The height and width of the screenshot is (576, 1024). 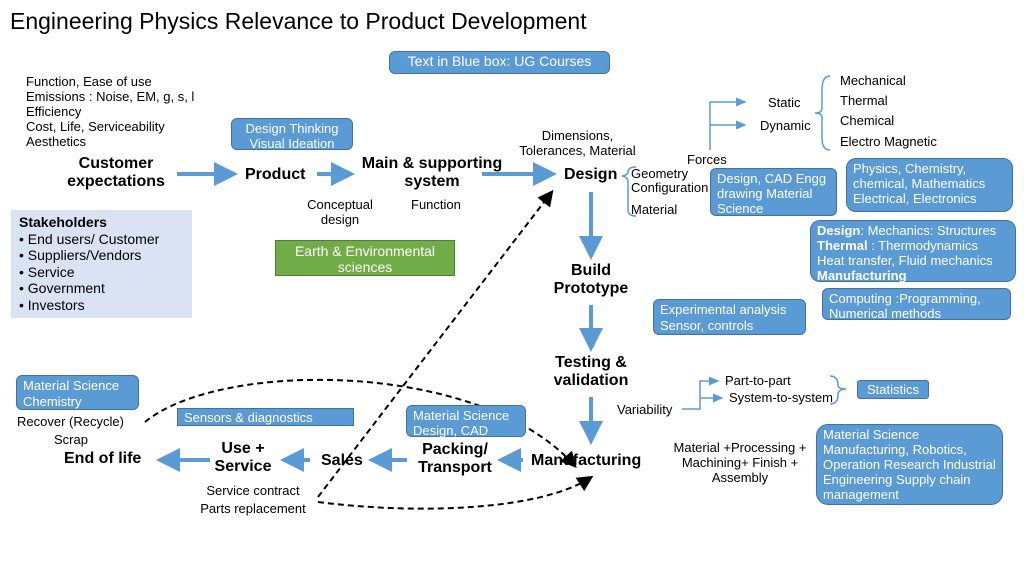 I want to click on legend-box: Text in Blue box: UG Courses, so click(x=499, y=62).